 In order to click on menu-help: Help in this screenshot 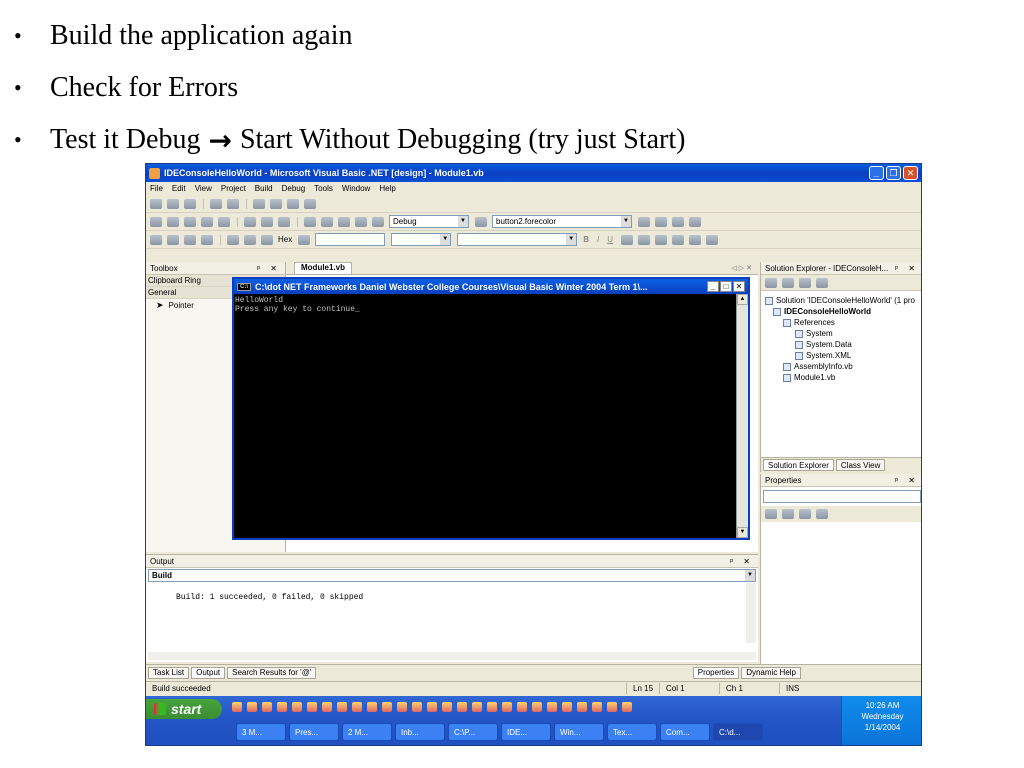, I will do `click(387, 188)`.